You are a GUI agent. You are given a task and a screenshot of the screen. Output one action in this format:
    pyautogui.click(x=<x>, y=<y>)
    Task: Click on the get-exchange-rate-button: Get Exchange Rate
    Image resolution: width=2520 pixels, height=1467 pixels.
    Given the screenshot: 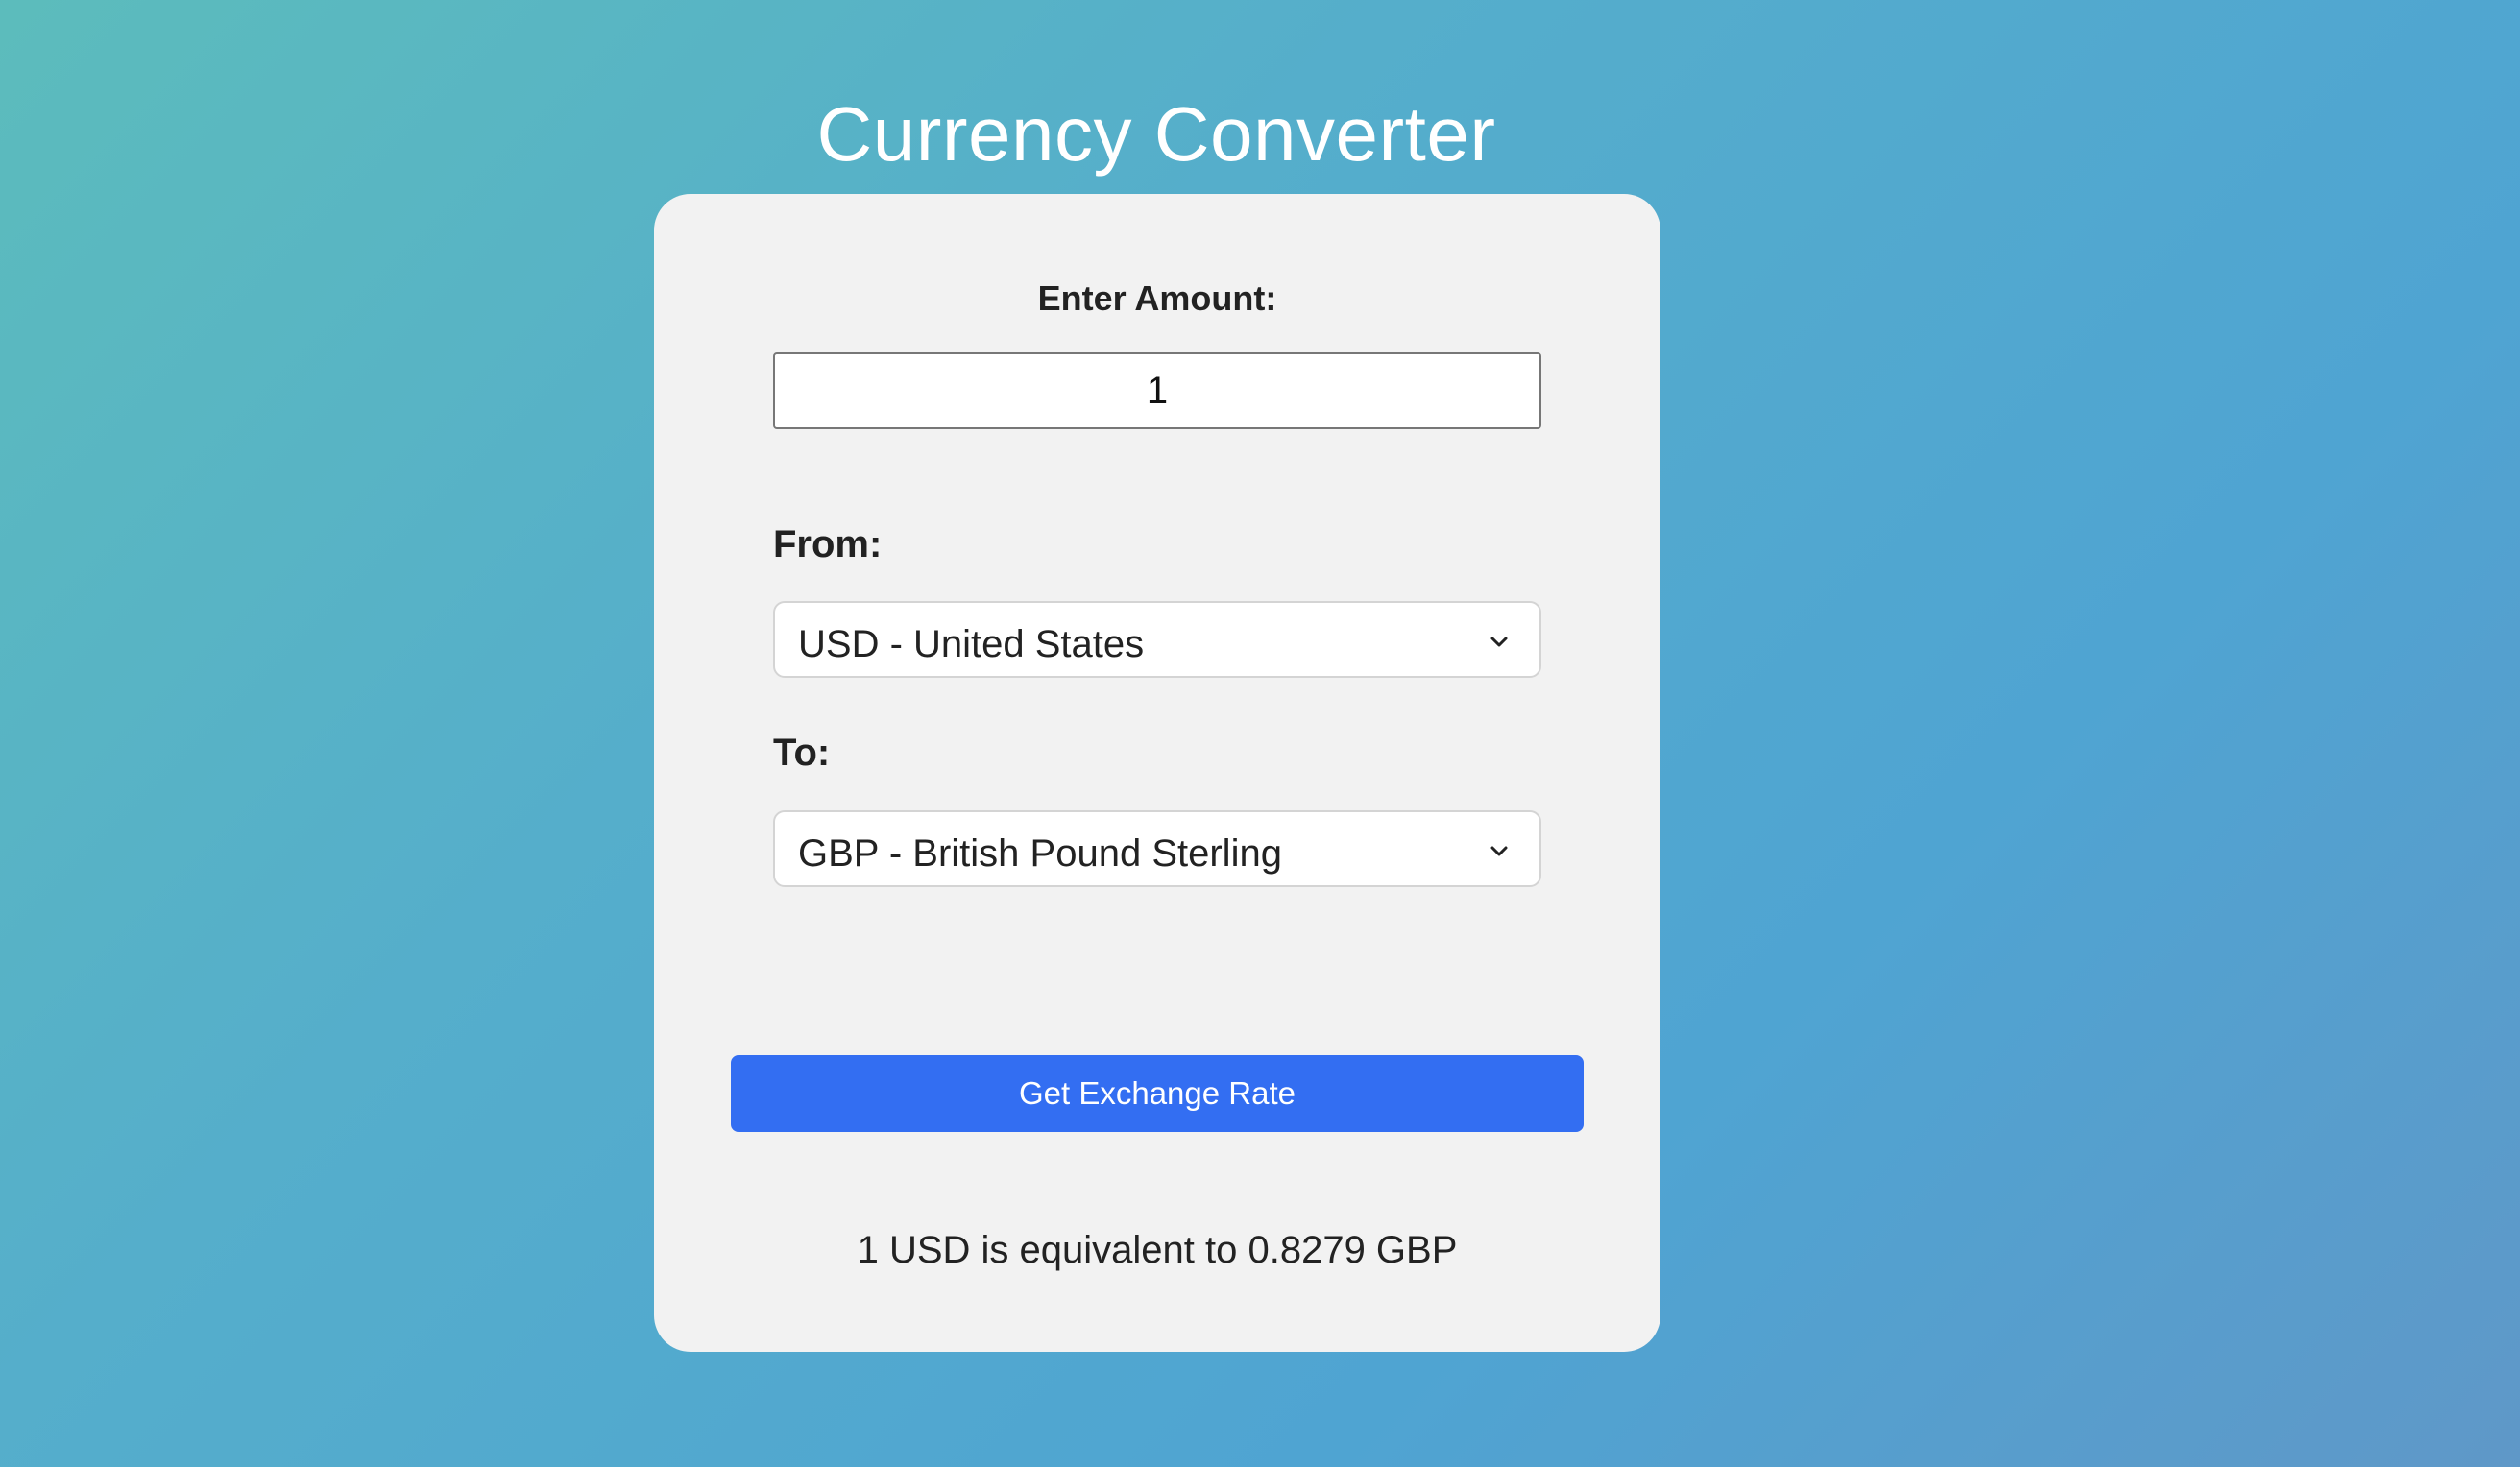 What is the action you would take?
    pyautogui.click(x=1158, y=1093)
    